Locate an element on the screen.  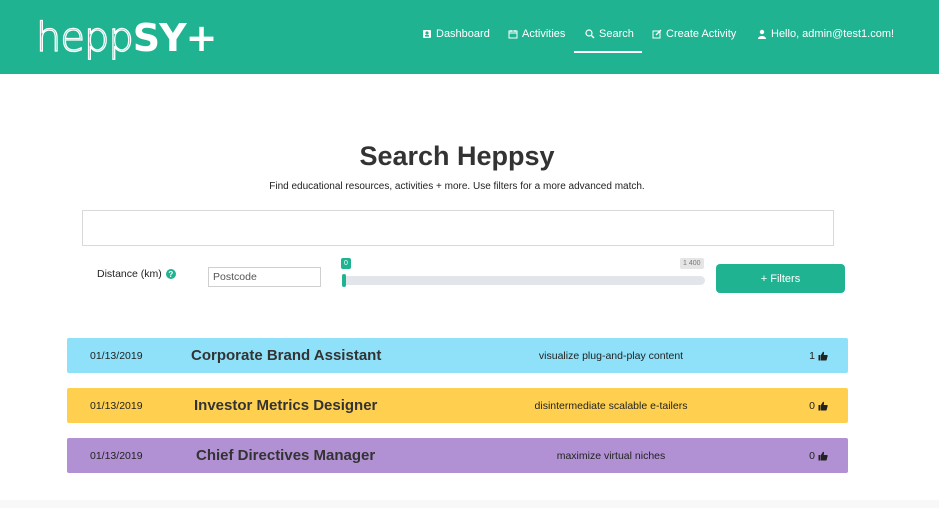
slider-min-label: 0 is located at coordinates (346, 263).